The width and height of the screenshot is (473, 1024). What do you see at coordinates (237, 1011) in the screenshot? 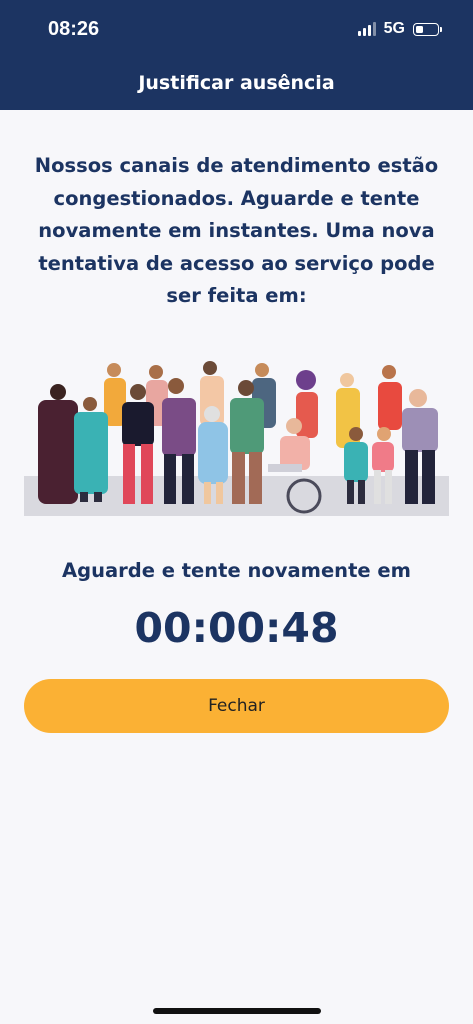
I see `home-indicator` at bounding box center [237, 1011].